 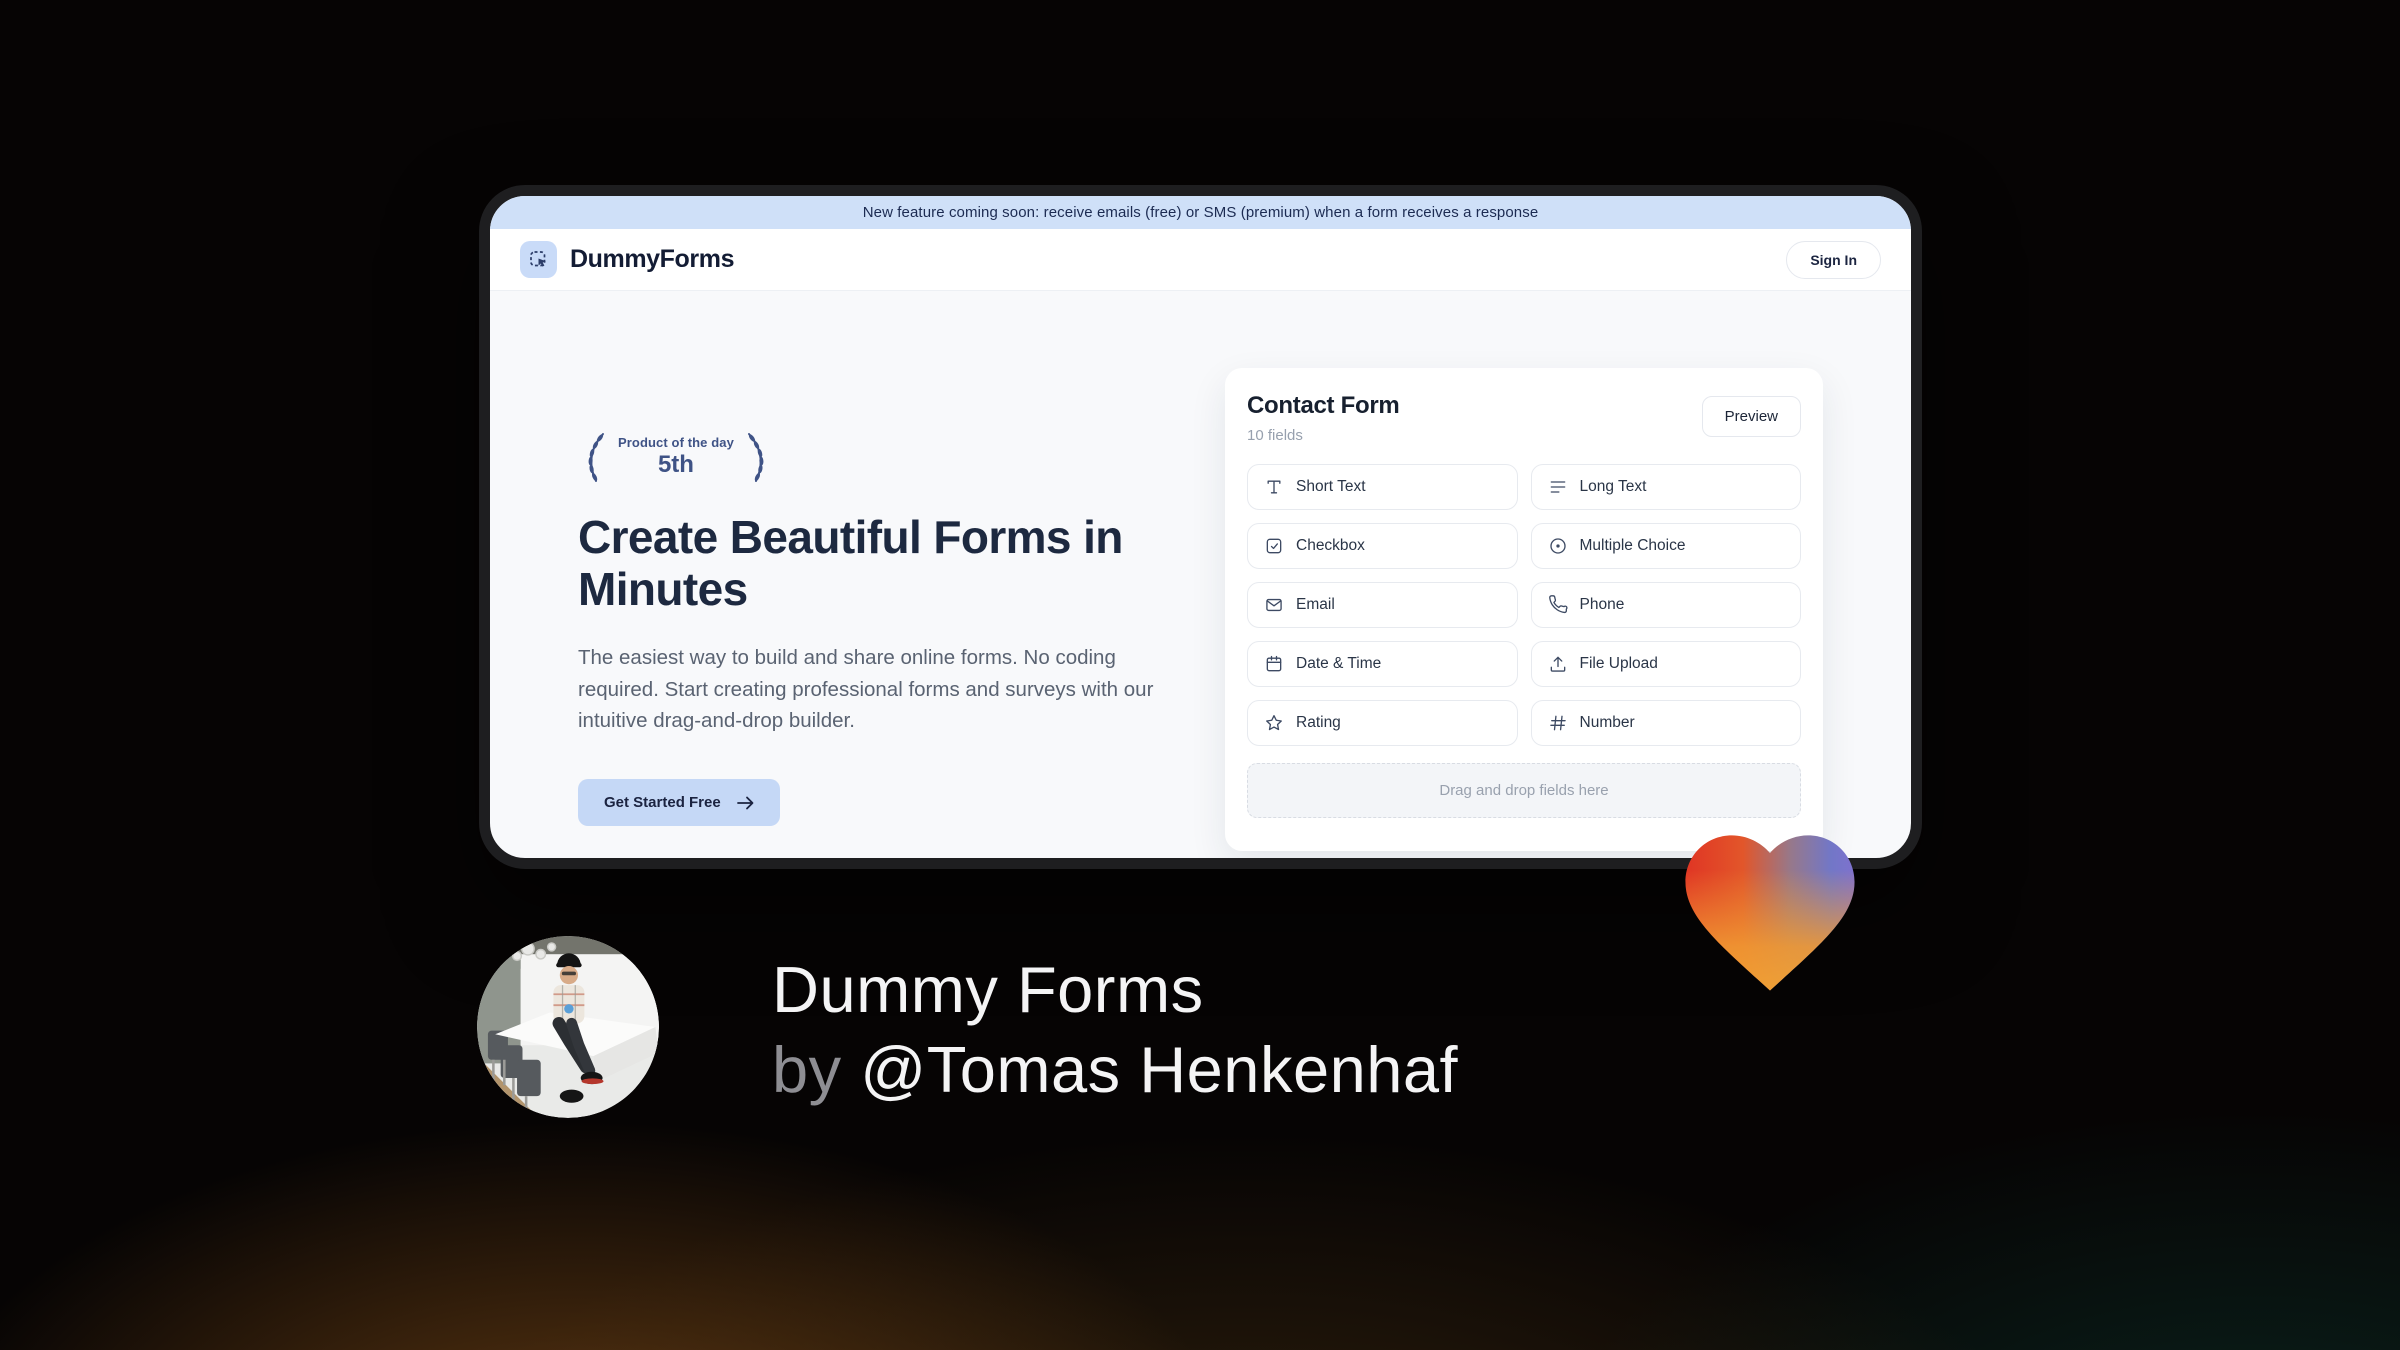 What do you see at coordinates (1632, 545) in the screenshot?
I see `field-type-label: Multiple Choice` at bounding box center [1632, 545].